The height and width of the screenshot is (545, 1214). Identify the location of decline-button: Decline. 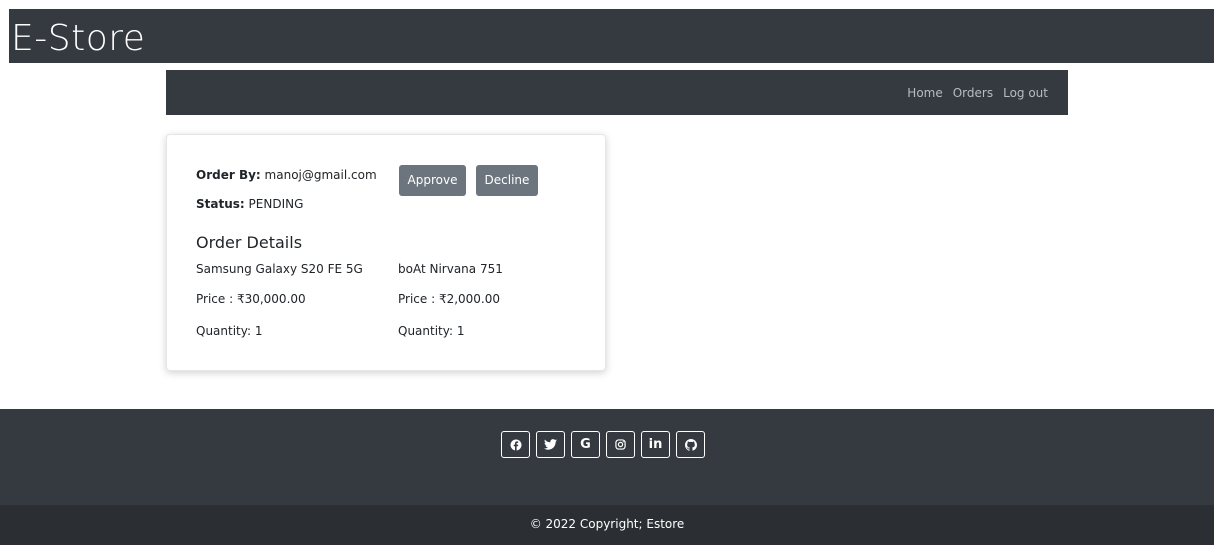
(507, 180).